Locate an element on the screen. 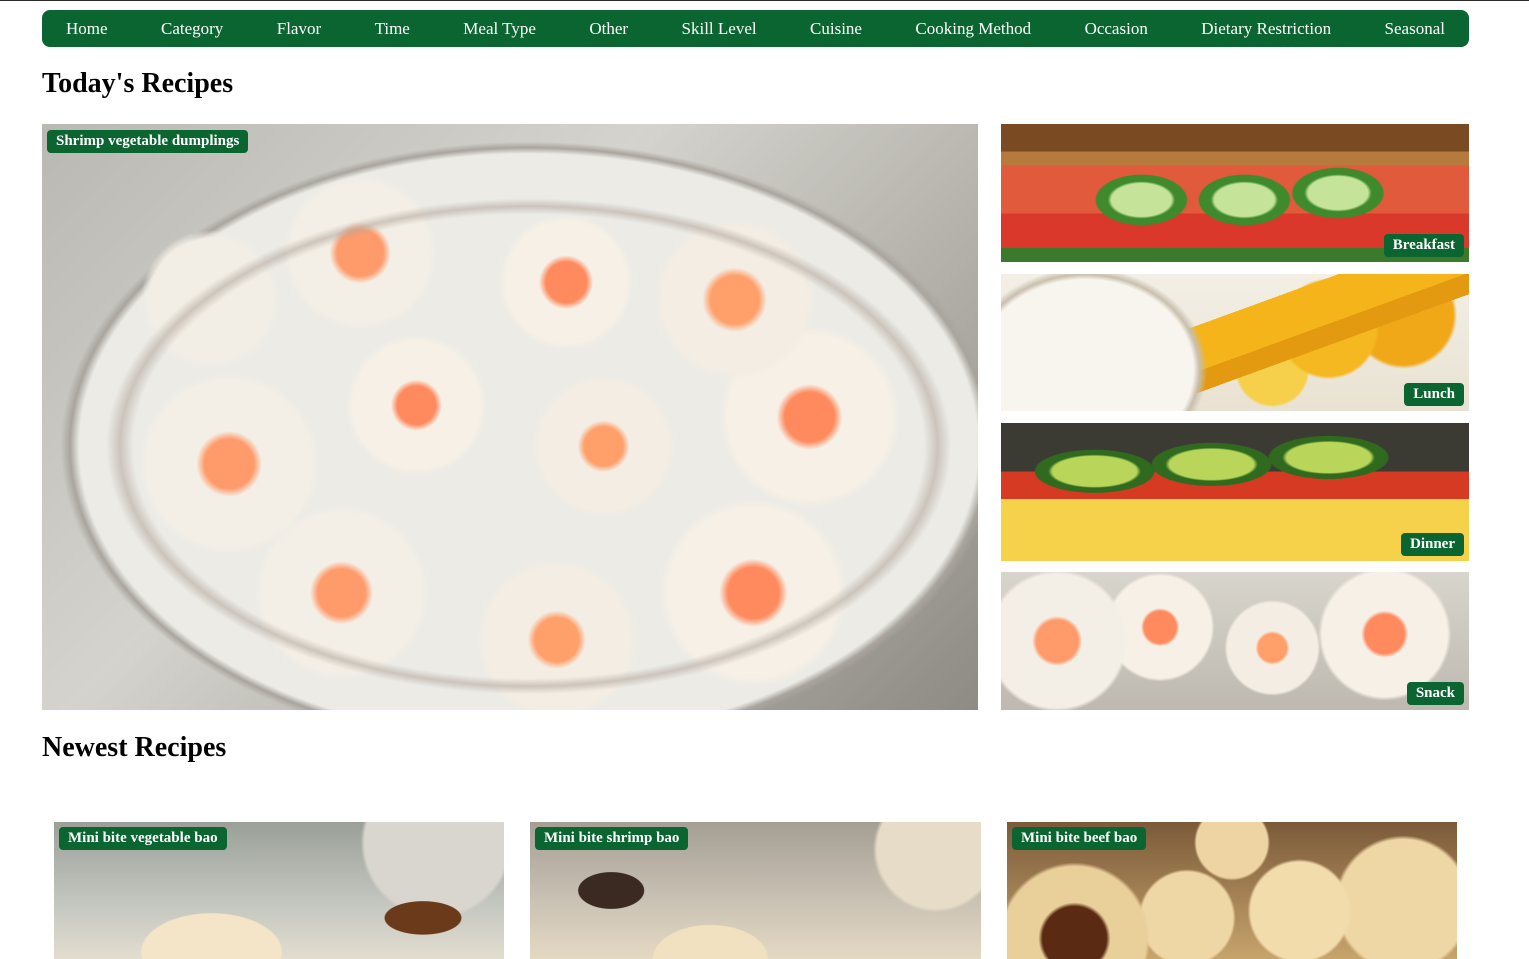 The width and height of the screenshot is (1529, 959). lunch-label: Lunch is located at coordinates (1434, 394).